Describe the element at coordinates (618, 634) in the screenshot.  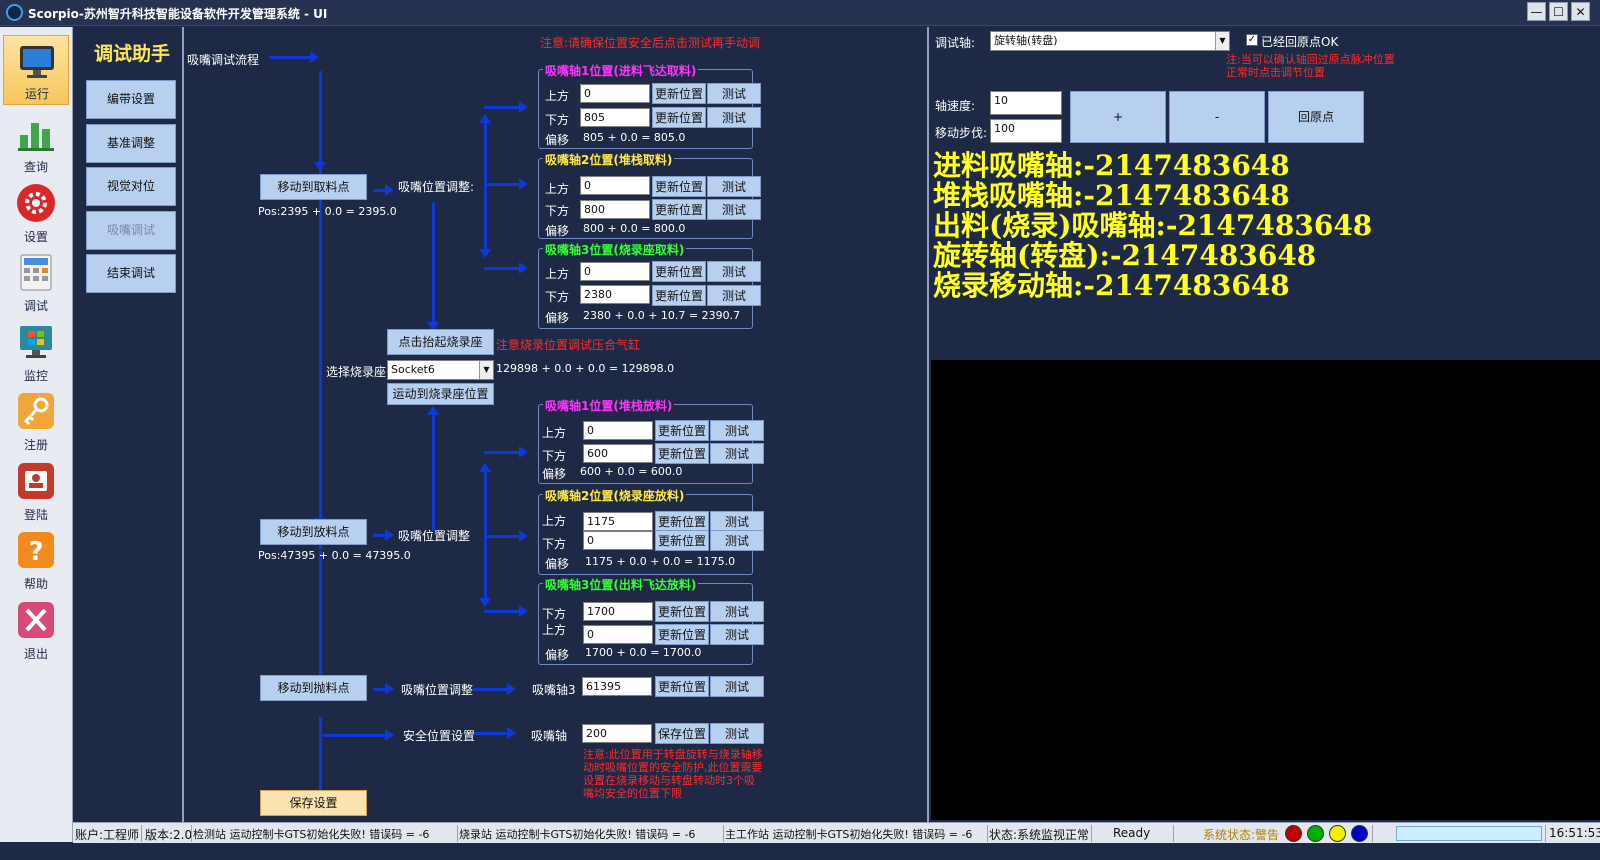
I see `nozzle3-place-up-input: 0` at that location.